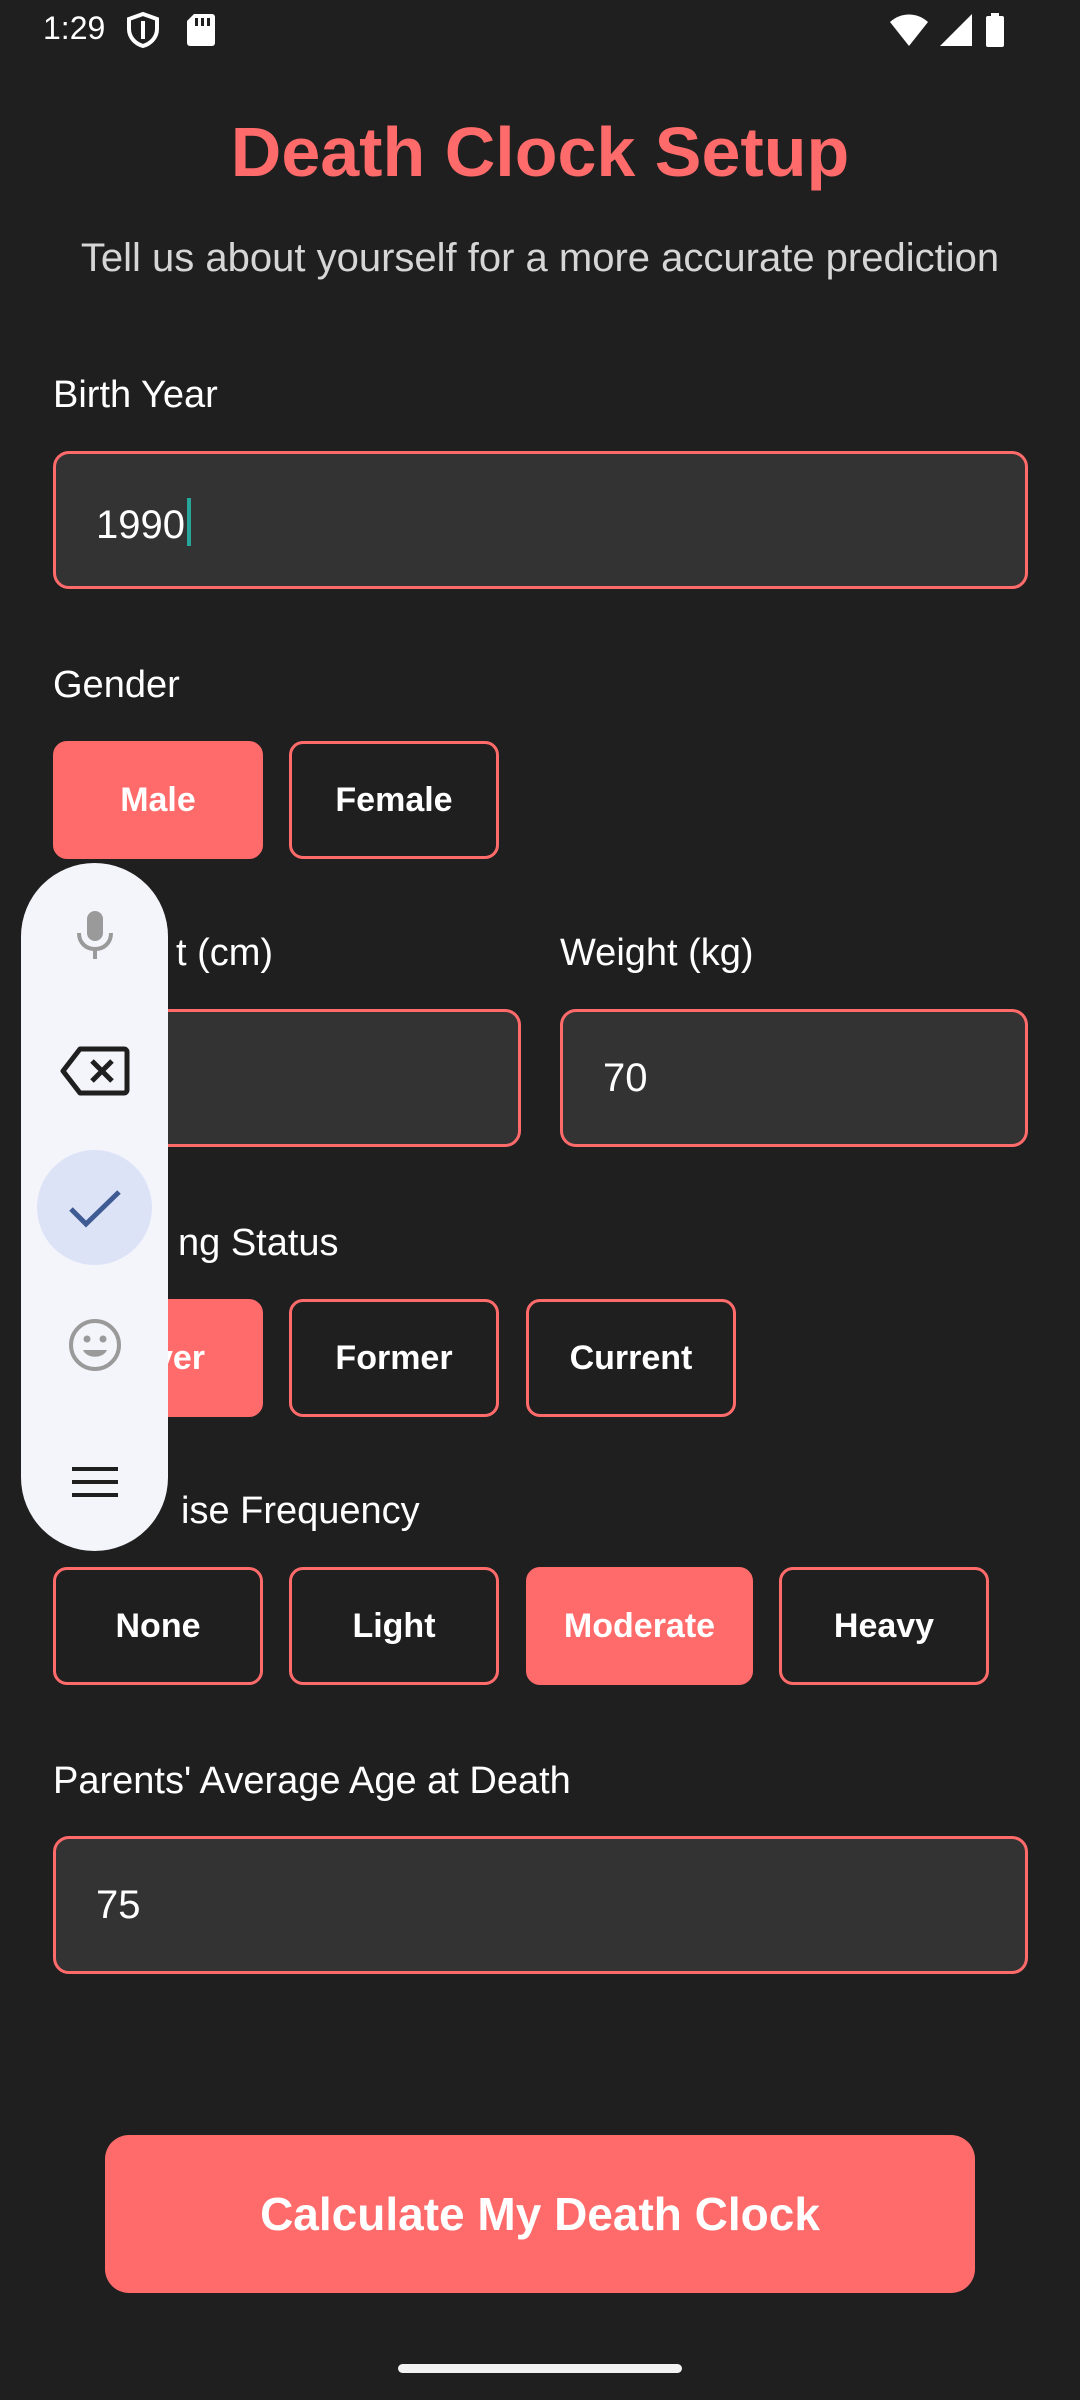 This screenshot has width=1080, height=2400. What do you see at coordinates (258, 1243) in the screenshot?
I see `smoking-label: ng Status` at bounding box center [258, 1243].